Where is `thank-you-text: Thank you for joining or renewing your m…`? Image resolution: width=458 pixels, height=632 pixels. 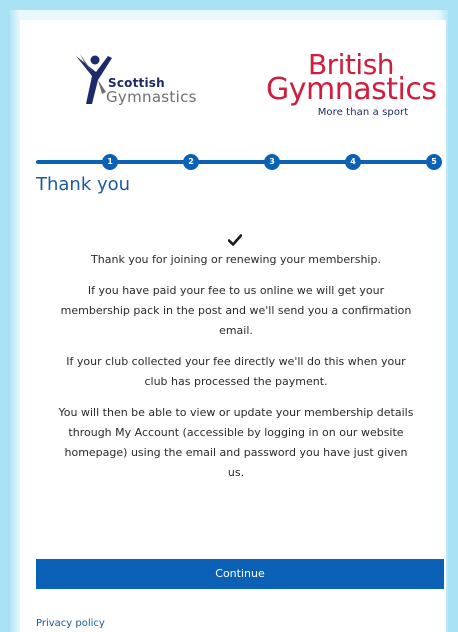
thank-you-text: Thank you for joining or renewing your m… is located at coordinates (236, 259).